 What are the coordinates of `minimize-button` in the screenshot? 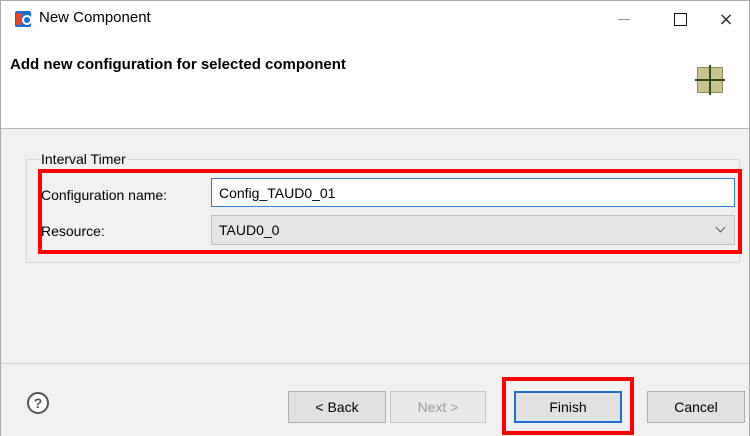 It's located at (624, 19).